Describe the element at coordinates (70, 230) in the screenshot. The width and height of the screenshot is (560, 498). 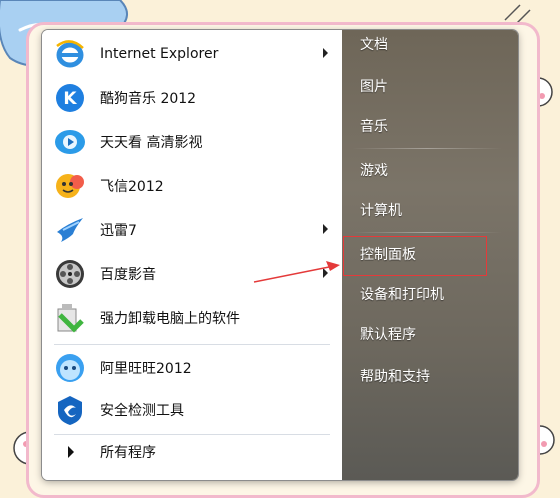
I see `thunder-icon` at that location.